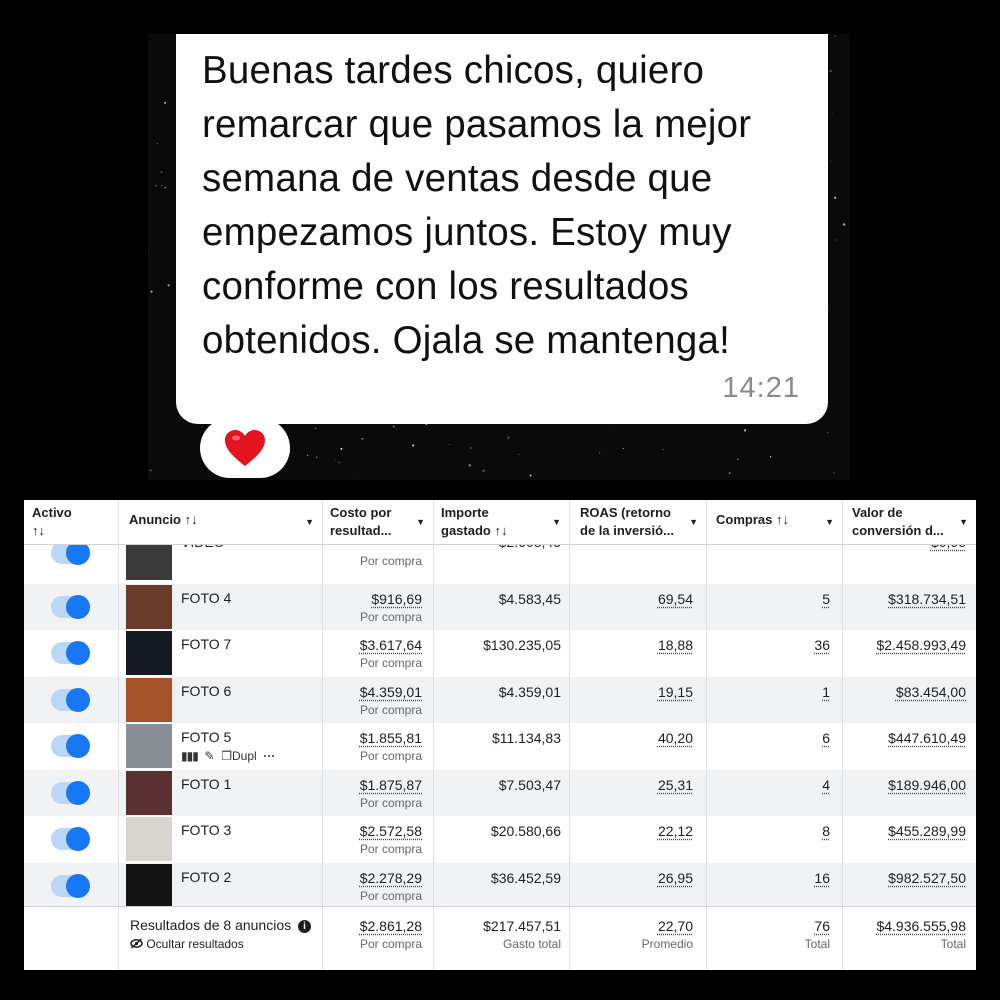  What do you see at coordinates (244, 756) in the screenshot?
I see `duplicate-button: Dupl` at bounding box center [244, 756].